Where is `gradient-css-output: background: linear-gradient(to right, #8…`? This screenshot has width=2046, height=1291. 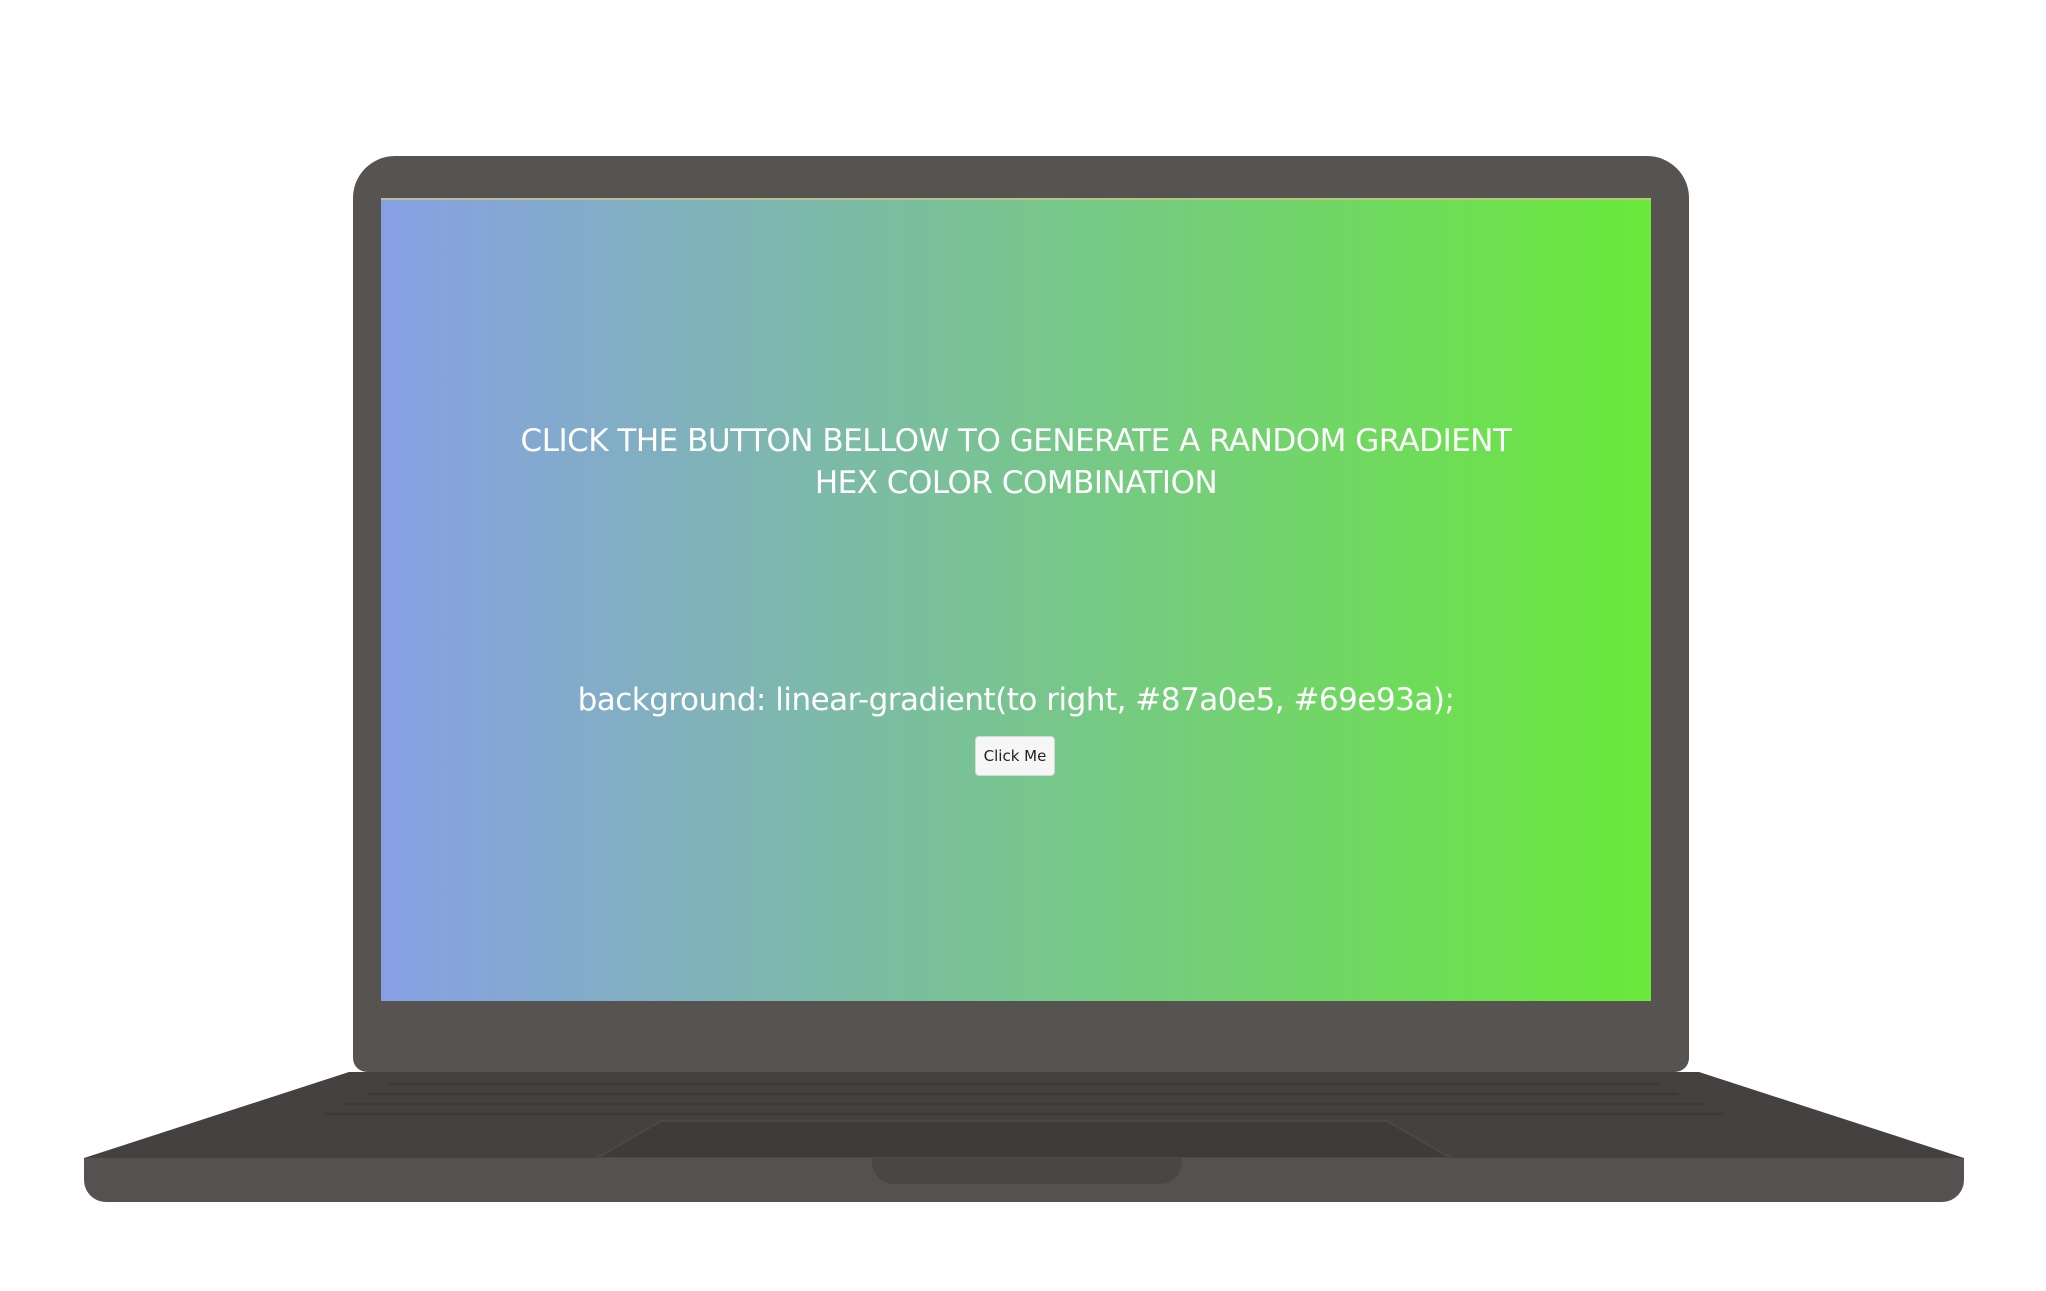 gradient-css-output: background: linear-gradient(to right, #8… is located at coordinates (1016, 700).